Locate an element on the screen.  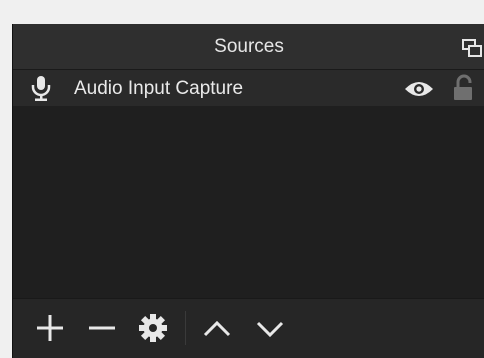
chevron-up-icon is located at coordinates (217, 328).